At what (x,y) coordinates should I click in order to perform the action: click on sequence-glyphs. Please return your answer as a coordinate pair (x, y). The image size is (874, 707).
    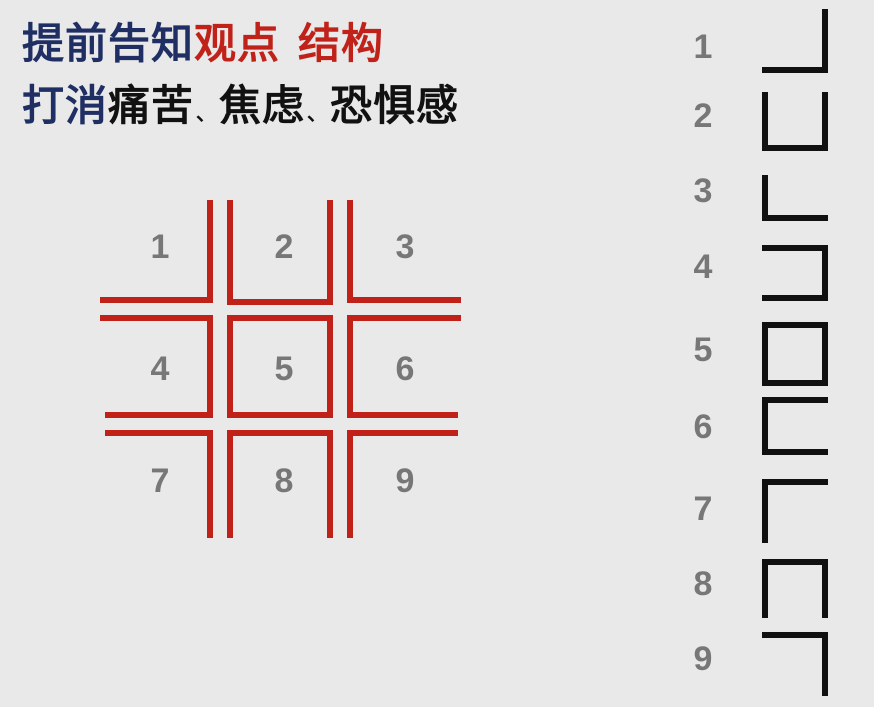
    Looking at the image, I should click on (795, 352).